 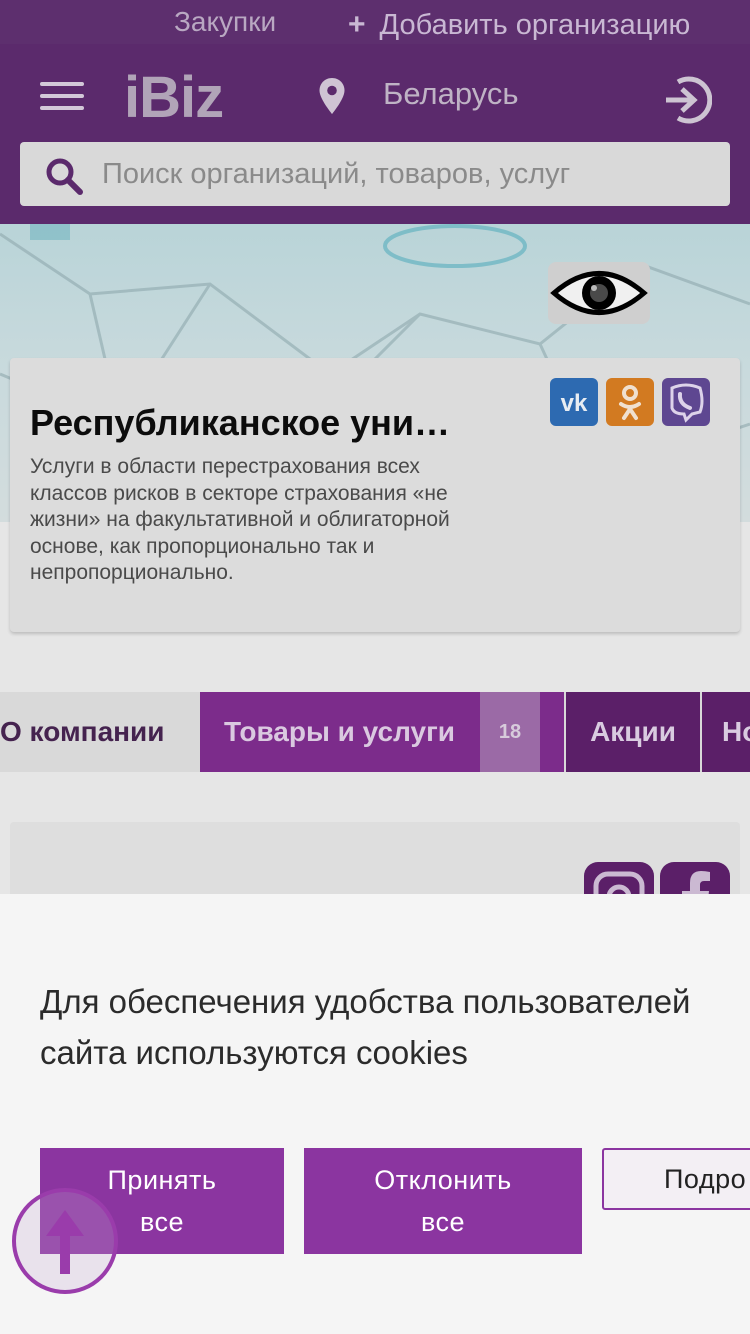 I want to click on goods-count-badge: 18, so click(x=510, y=732).